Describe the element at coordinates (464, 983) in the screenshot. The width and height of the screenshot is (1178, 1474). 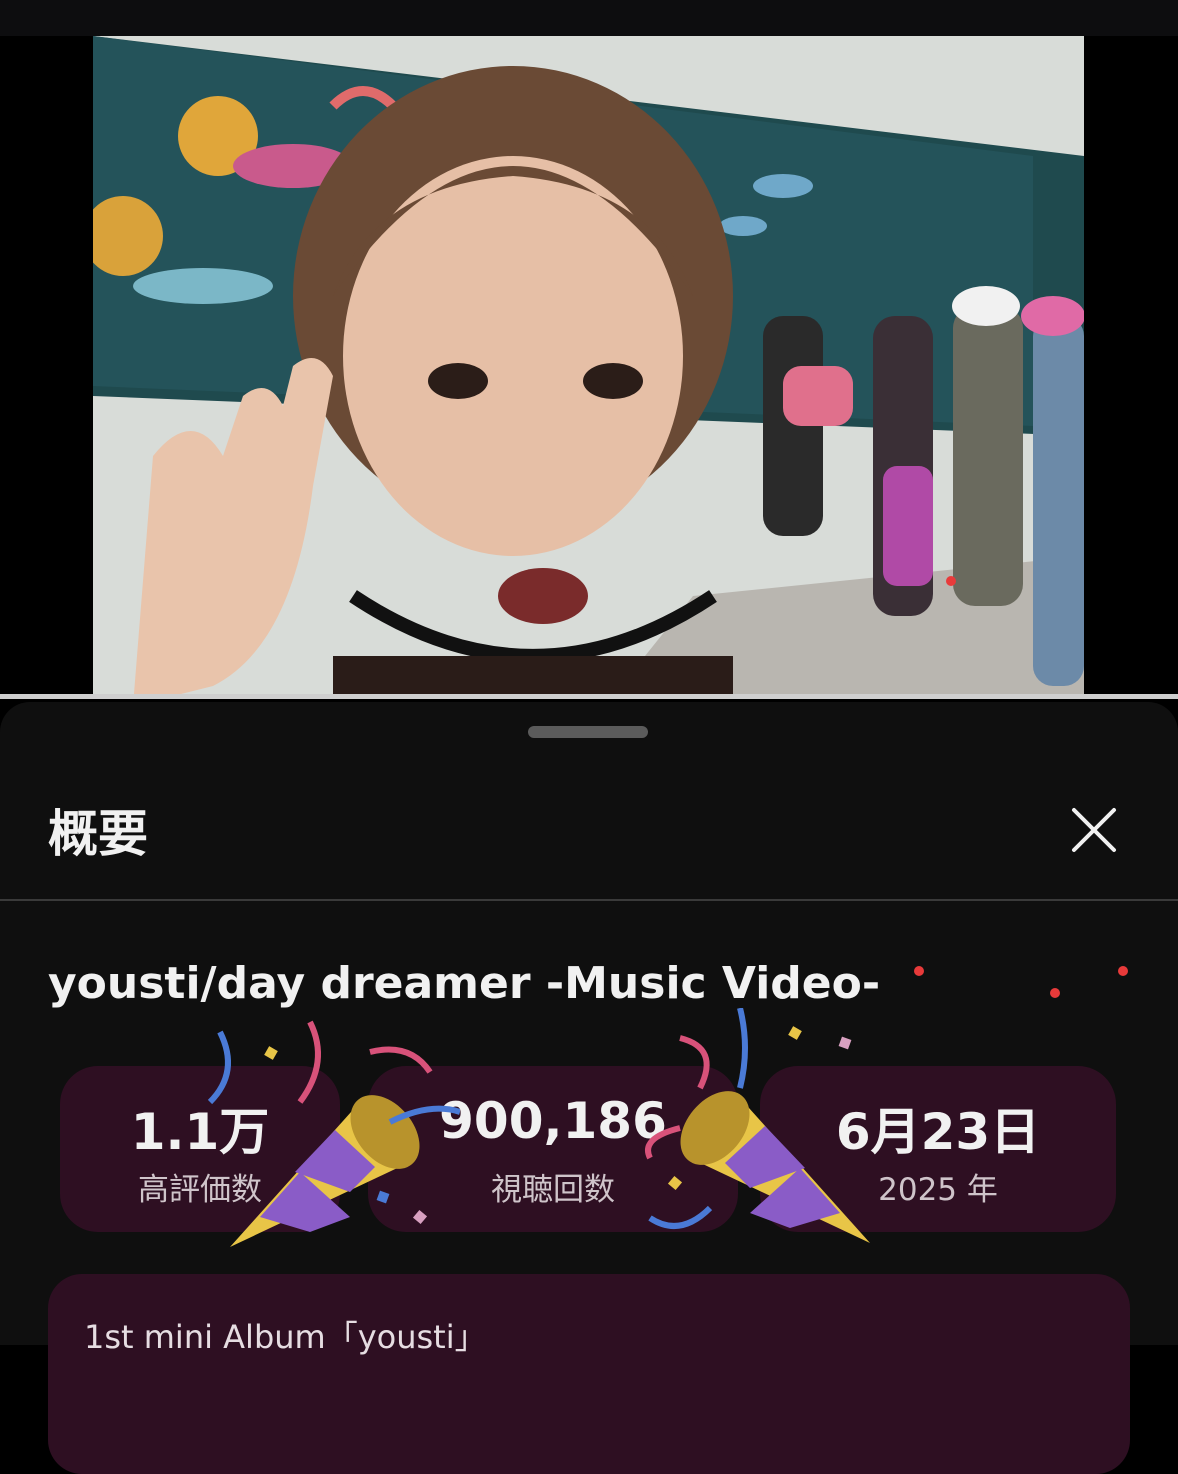
I see `video-title: yousti/day dreamer -Music Video-` at that location.